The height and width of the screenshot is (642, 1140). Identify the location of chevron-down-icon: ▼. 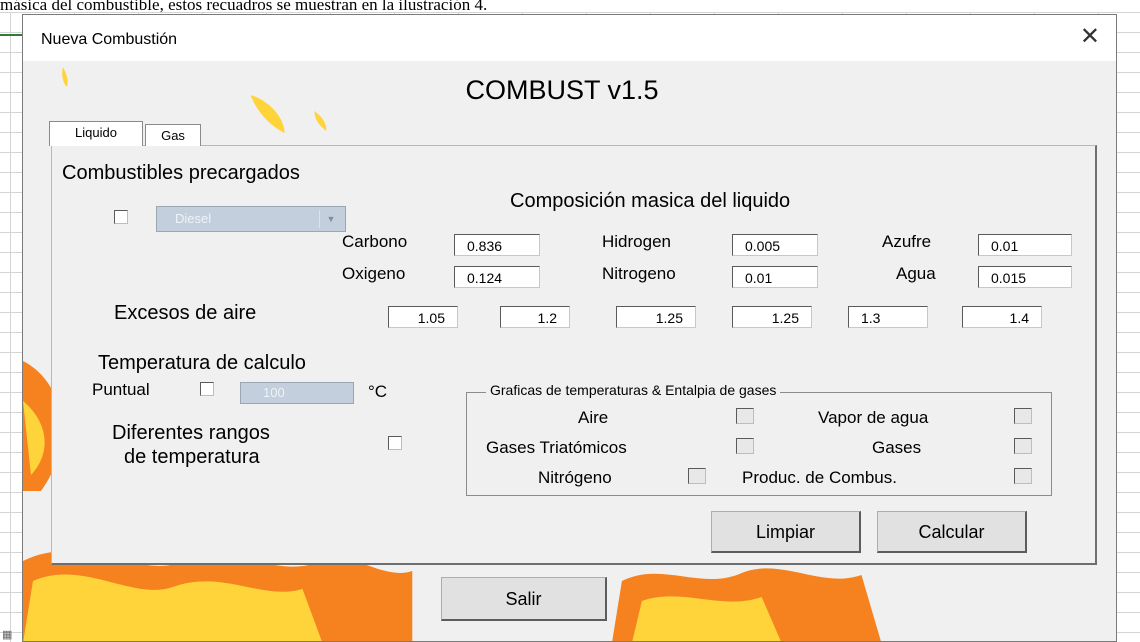
(330, 219).